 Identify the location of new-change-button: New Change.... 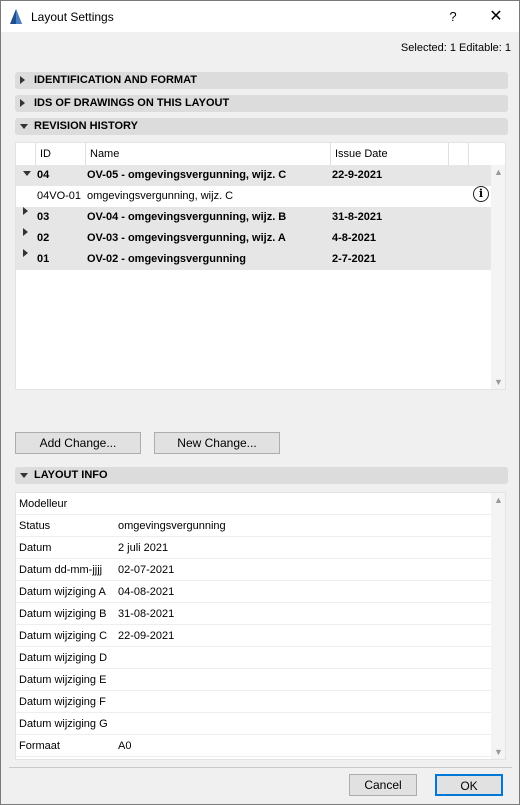
(217, 443).